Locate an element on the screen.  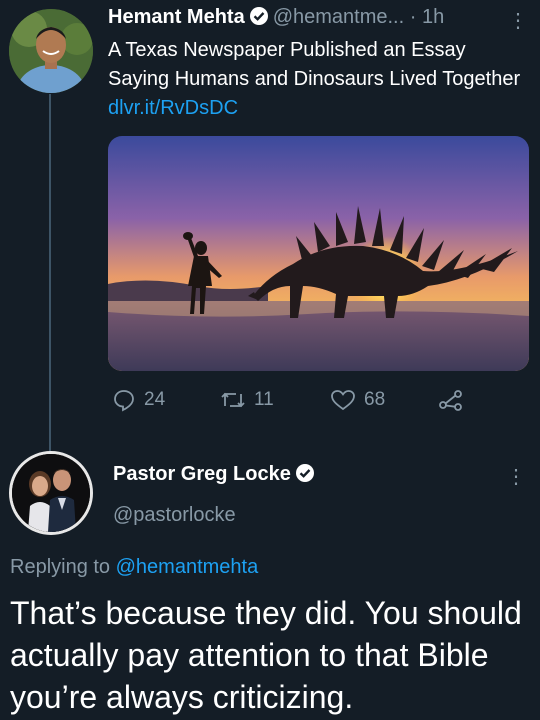
reply-icon is located at coordinates (124, 400).